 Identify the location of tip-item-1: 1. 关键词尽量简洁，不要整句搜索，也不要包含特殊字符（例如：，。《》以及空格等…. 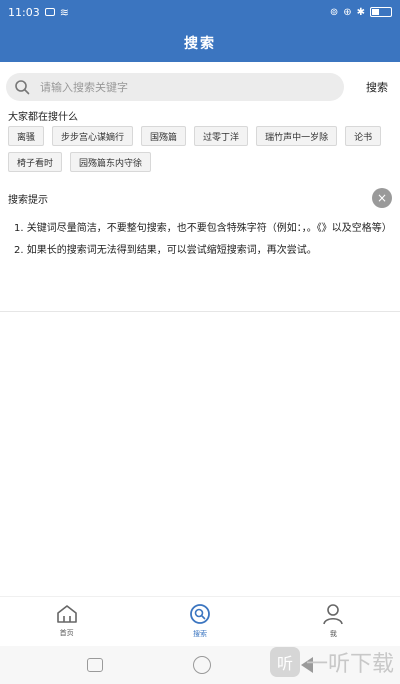
(203, 228).